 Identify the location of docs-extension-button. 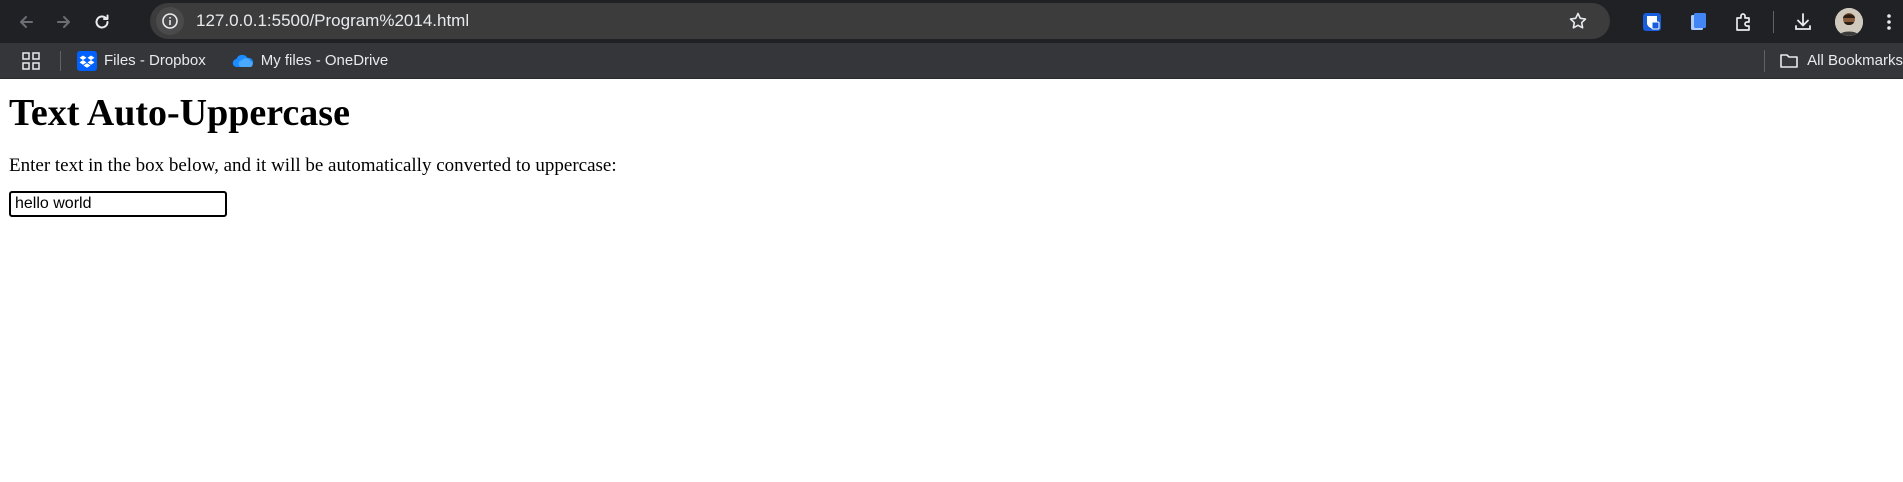
(1698, 22).